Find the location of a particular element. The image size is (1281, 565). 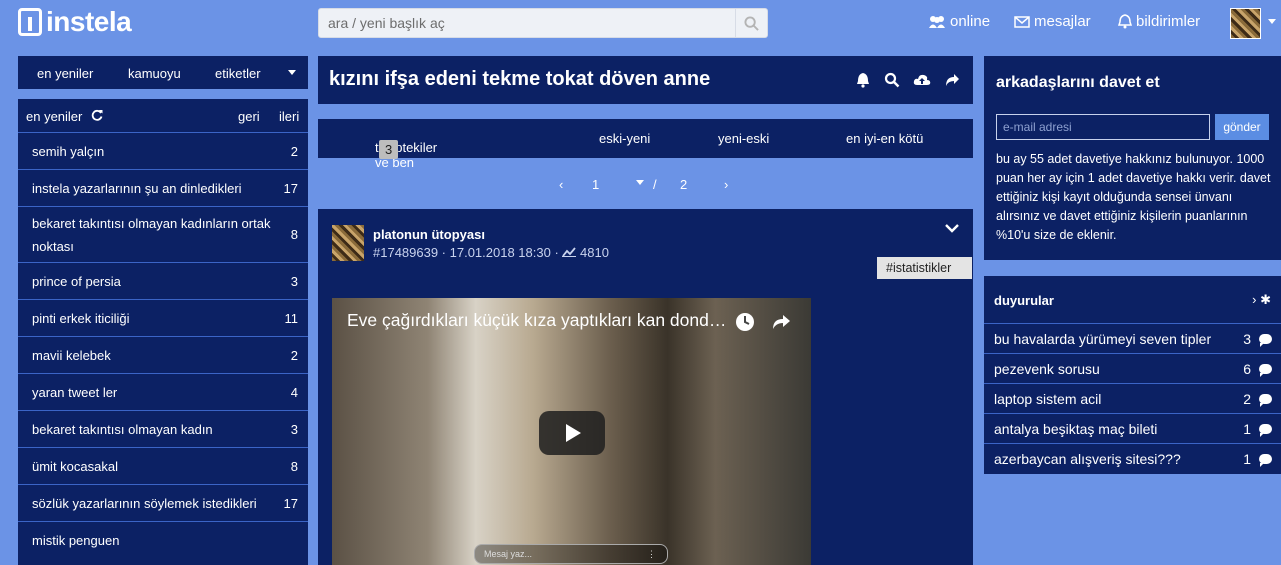

chevron-down-icon is located at coordinates (952, 228).